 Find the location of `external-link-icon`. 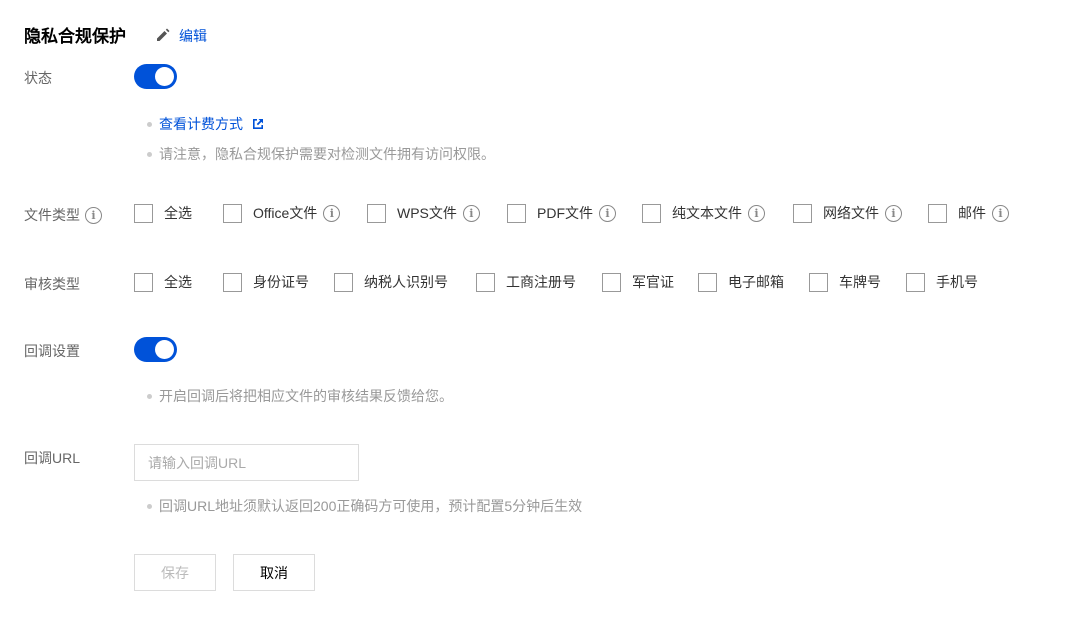

external-link-icon is located at coordinates (258, 124).